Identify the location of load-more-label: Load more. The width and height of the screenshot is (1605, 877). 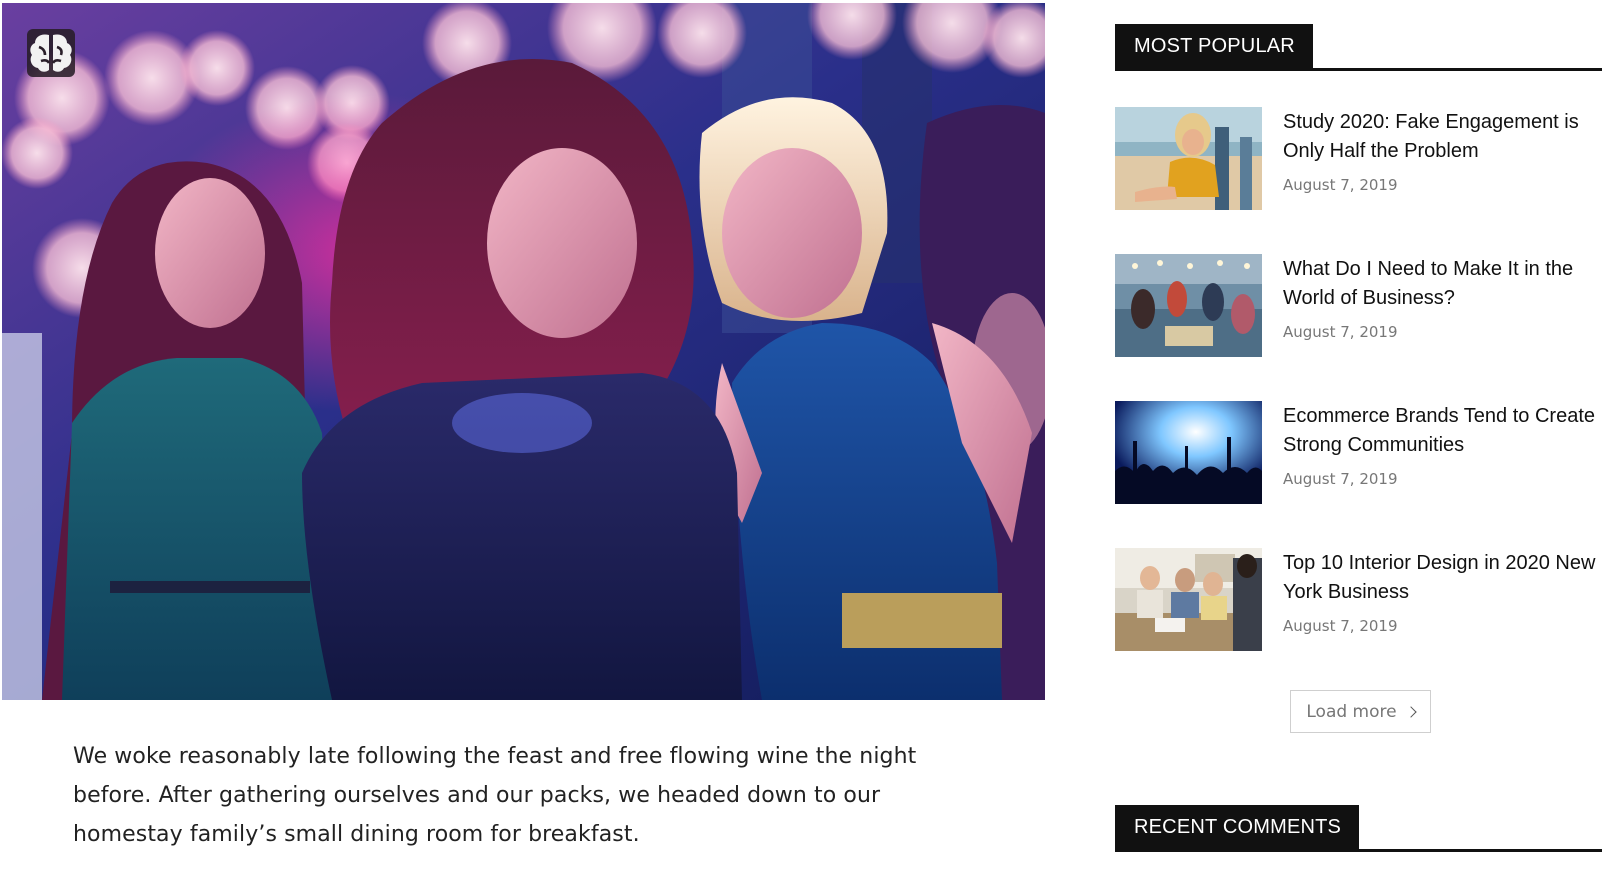
(1351, 711).